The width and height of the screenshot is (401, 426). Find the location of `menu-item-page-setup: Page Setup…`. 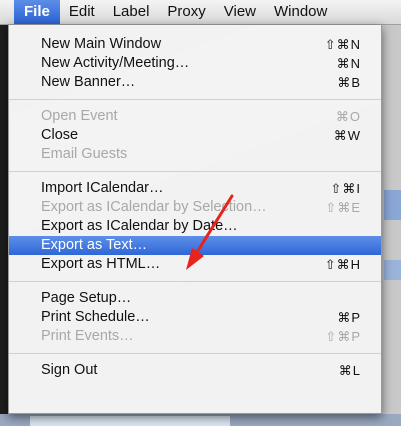

menu-item-page-setup: Page Setup… is located at coordinates (195, 298).